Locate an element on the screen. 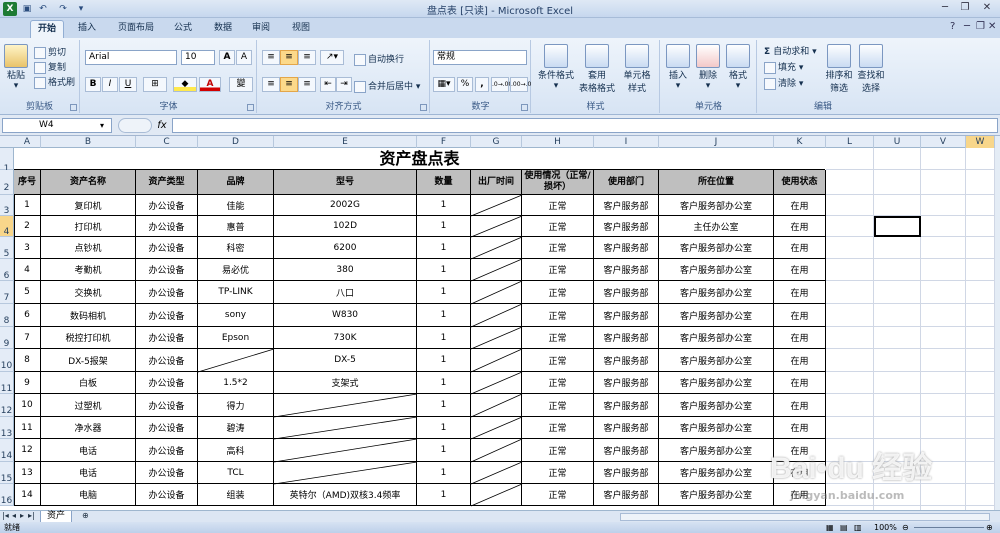 The image size is (1000, 533). sort-filter-button: 排序和 筛选 is located at coordinates (839, 69).